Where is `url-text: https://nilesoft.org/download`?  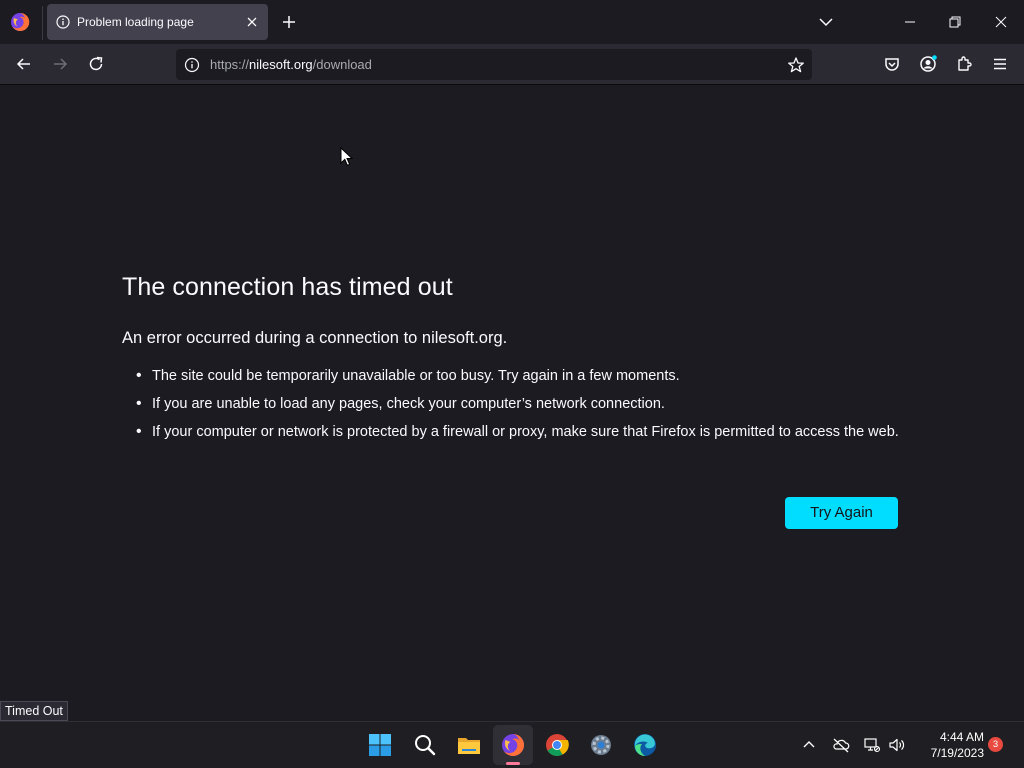
url-text: https://nilesoft.org/download is located at coordinates (291, 64).